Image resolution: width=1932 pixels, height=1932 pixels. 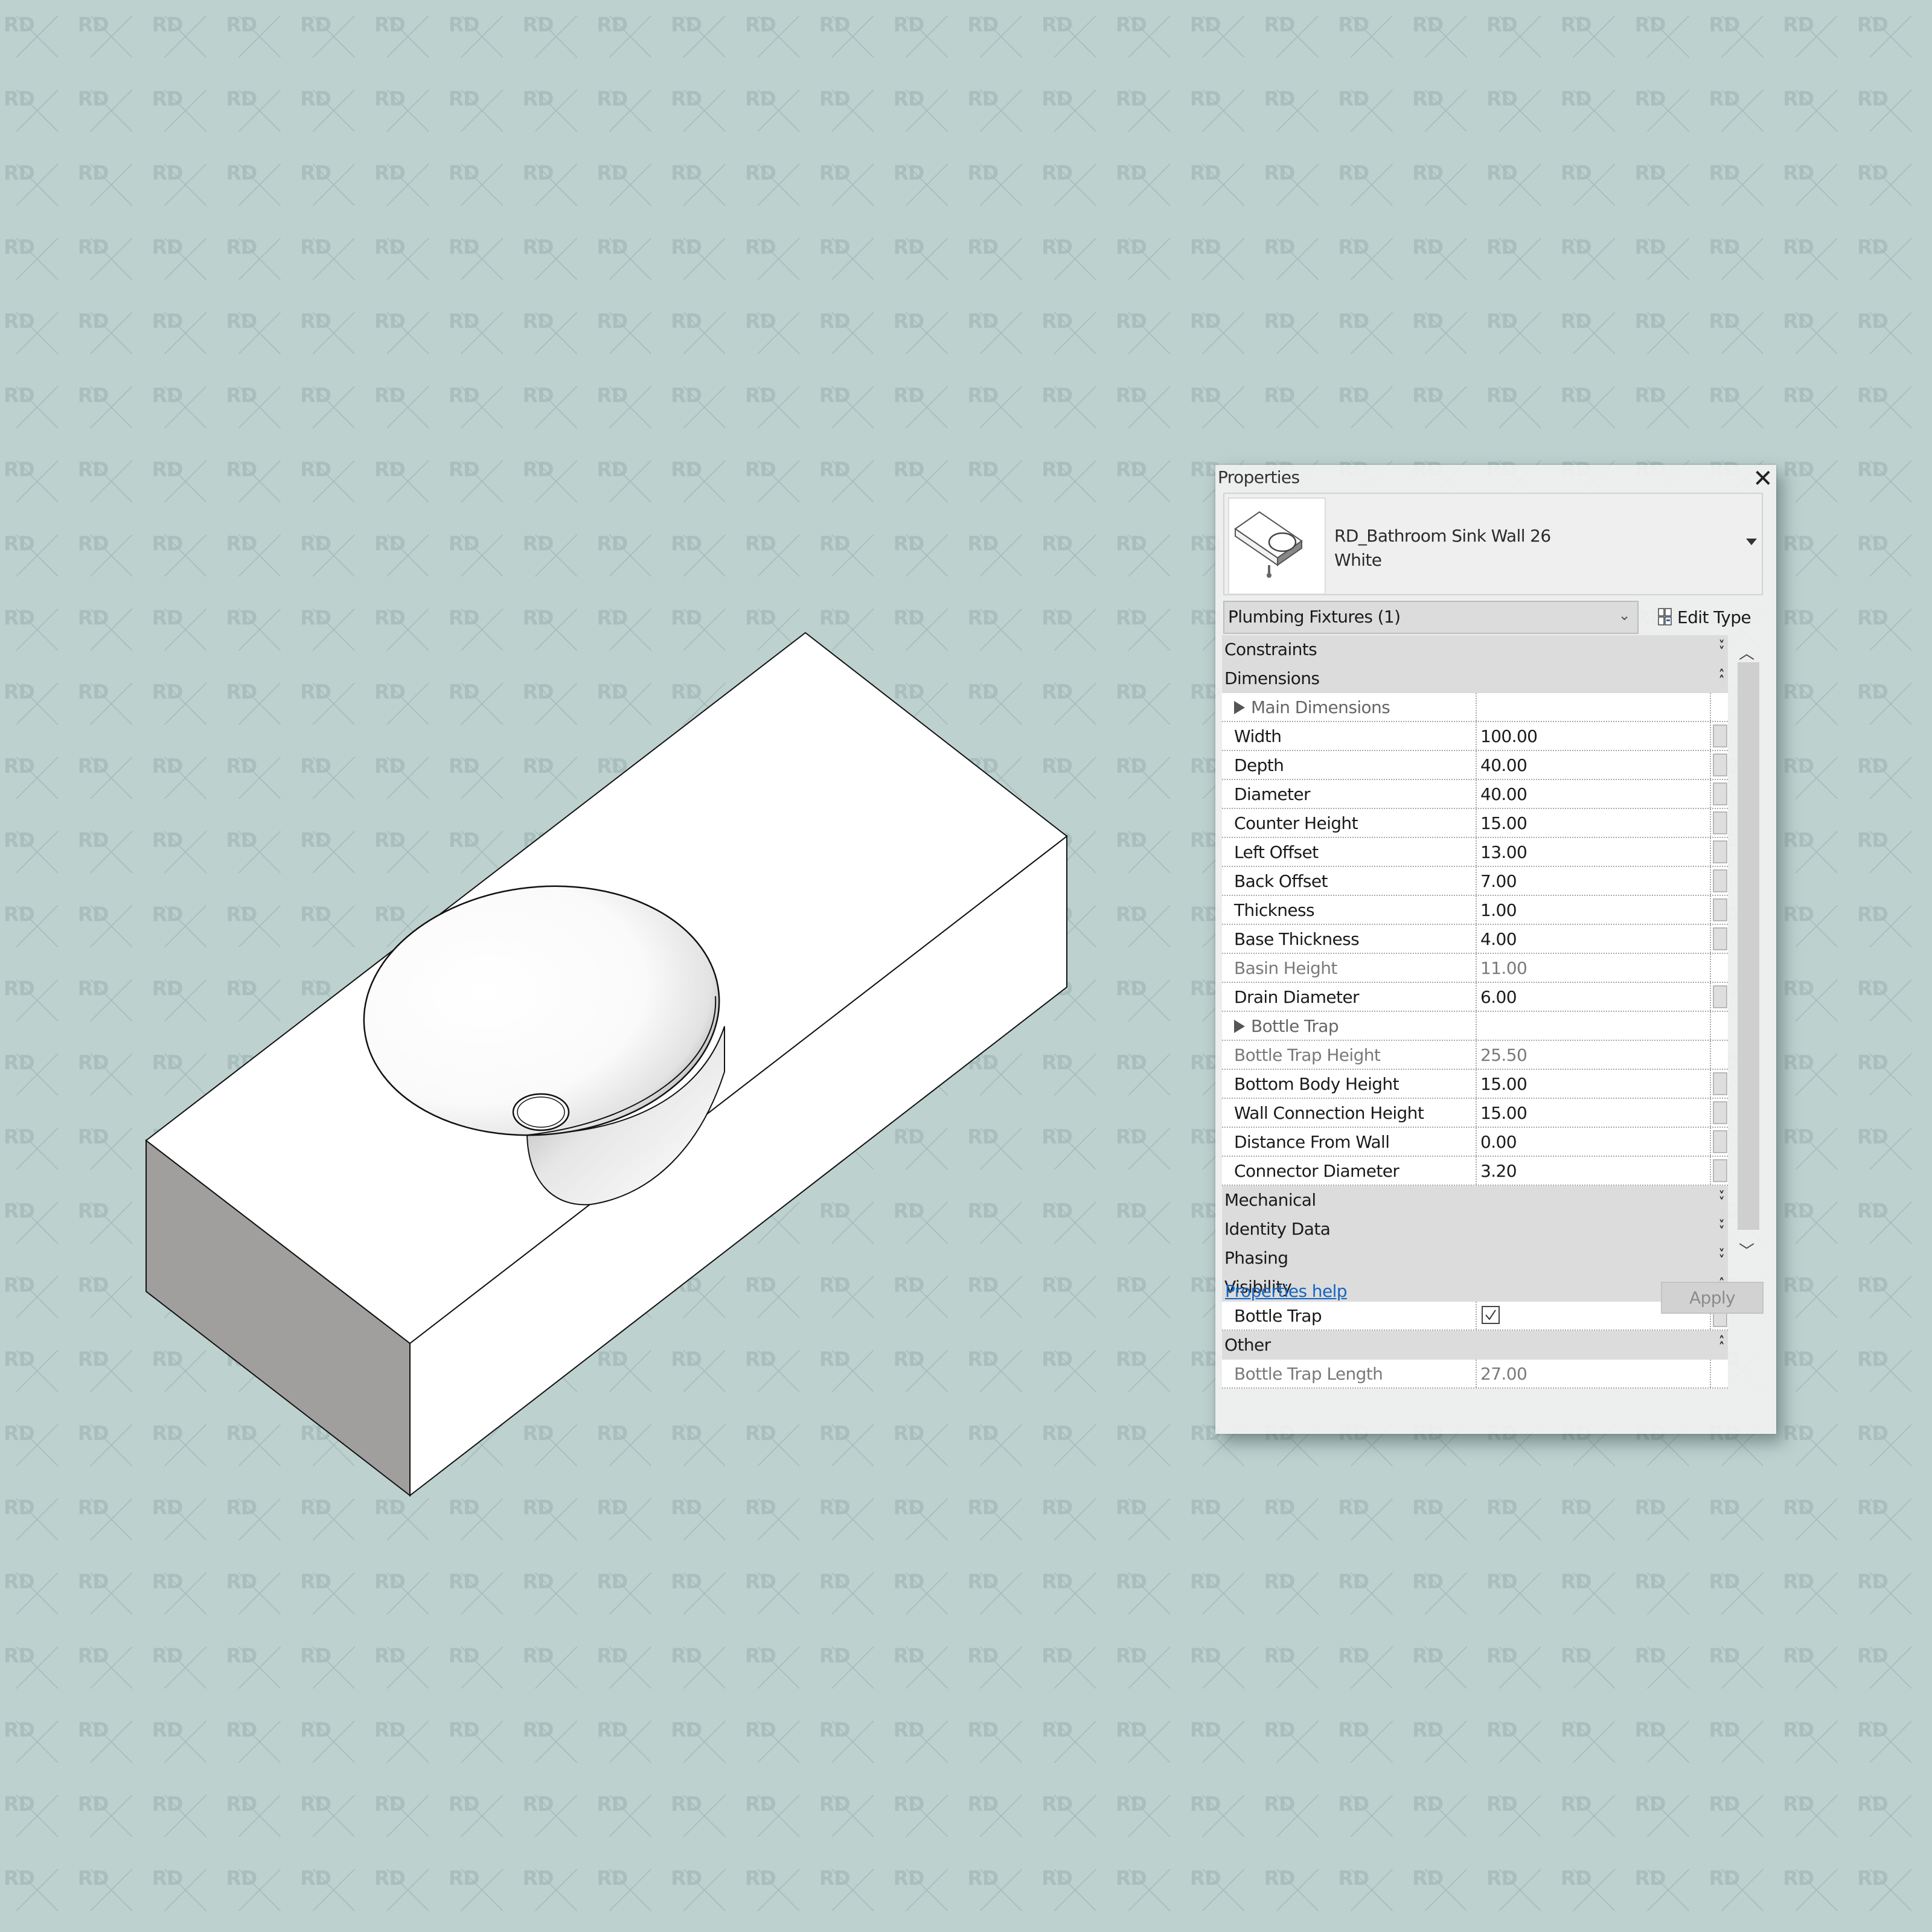 What do you see at coordinates (1752, 542) in the screenshot?
I see `caret-down-icon` at bounding box center [1752, 542].